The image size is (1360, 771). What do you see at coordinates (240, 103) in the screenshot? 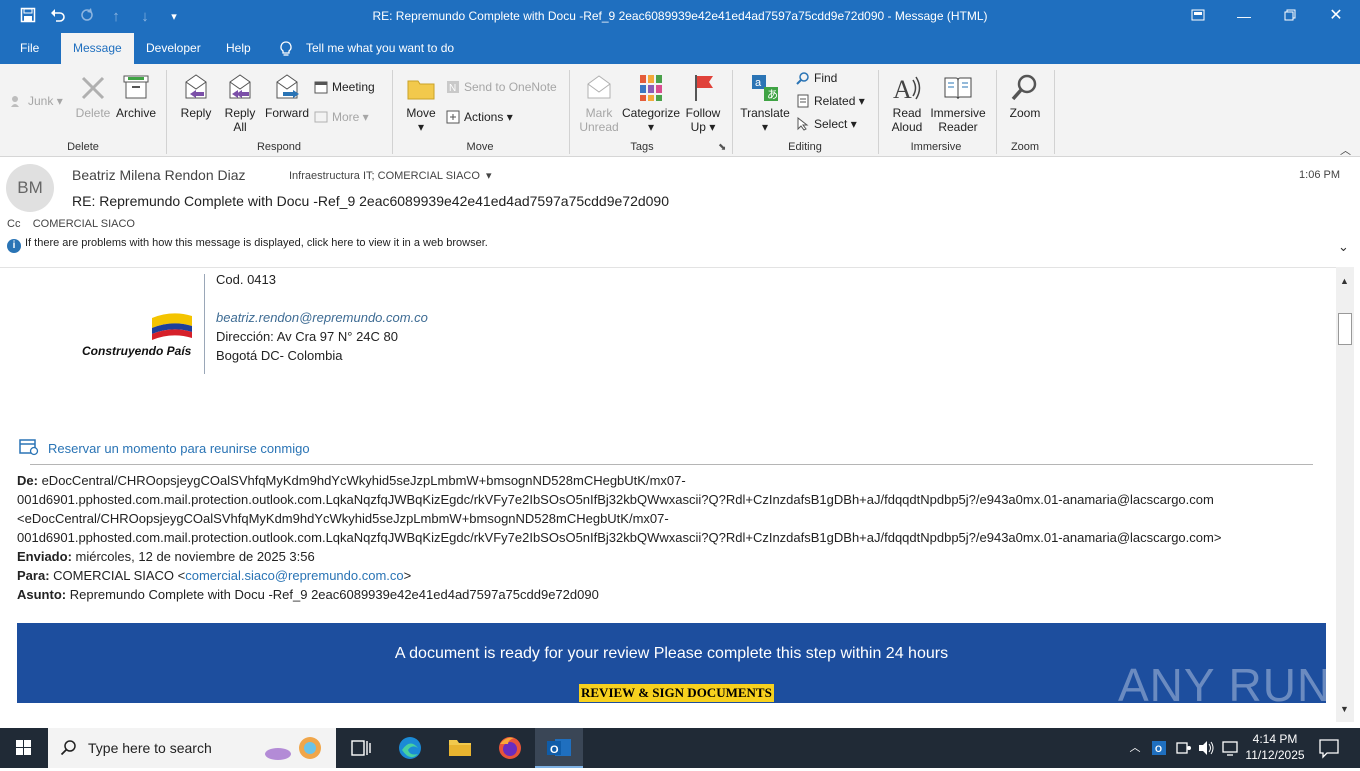
I see `reply-all-button: Reply All` at bounding box center [240, 103].